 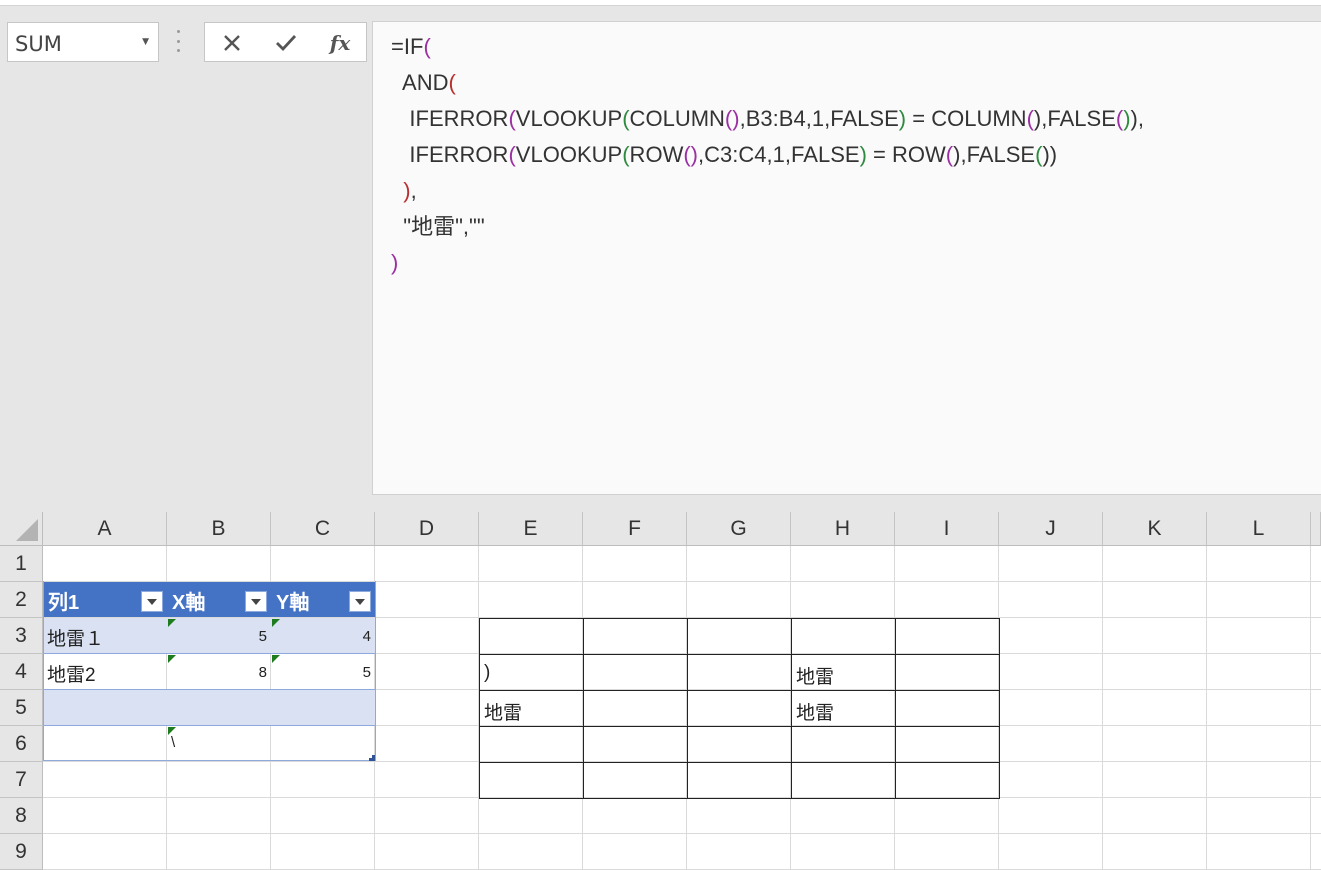 I want to click on cell-h4: 地雷, so click(x=843, y=672).